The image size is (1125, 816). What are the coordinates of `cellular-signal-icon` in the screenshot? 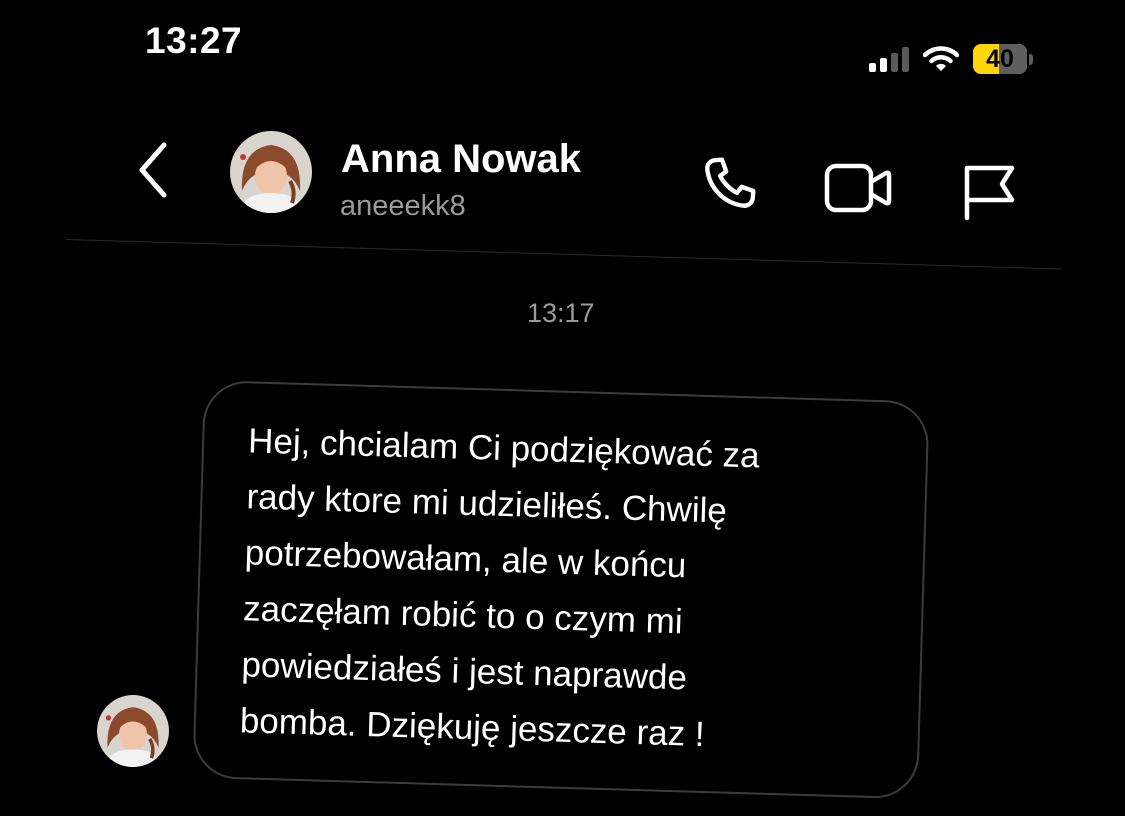 It's located at (889, 59).